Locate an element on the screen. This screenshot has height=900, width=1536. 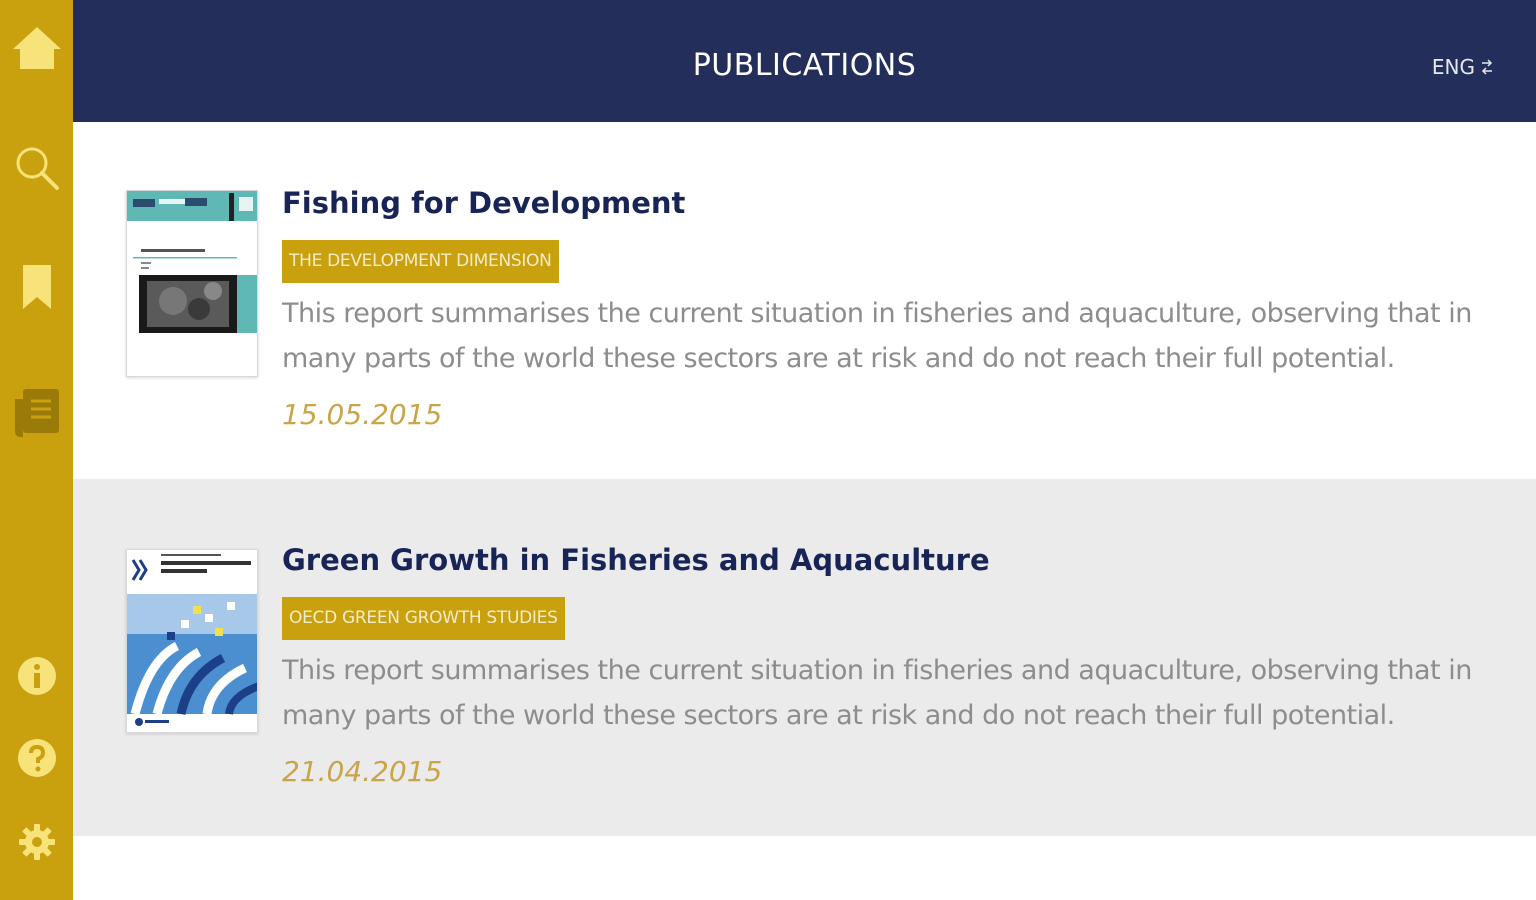
sidebar-item-publications is located at coordinates (36, 413).